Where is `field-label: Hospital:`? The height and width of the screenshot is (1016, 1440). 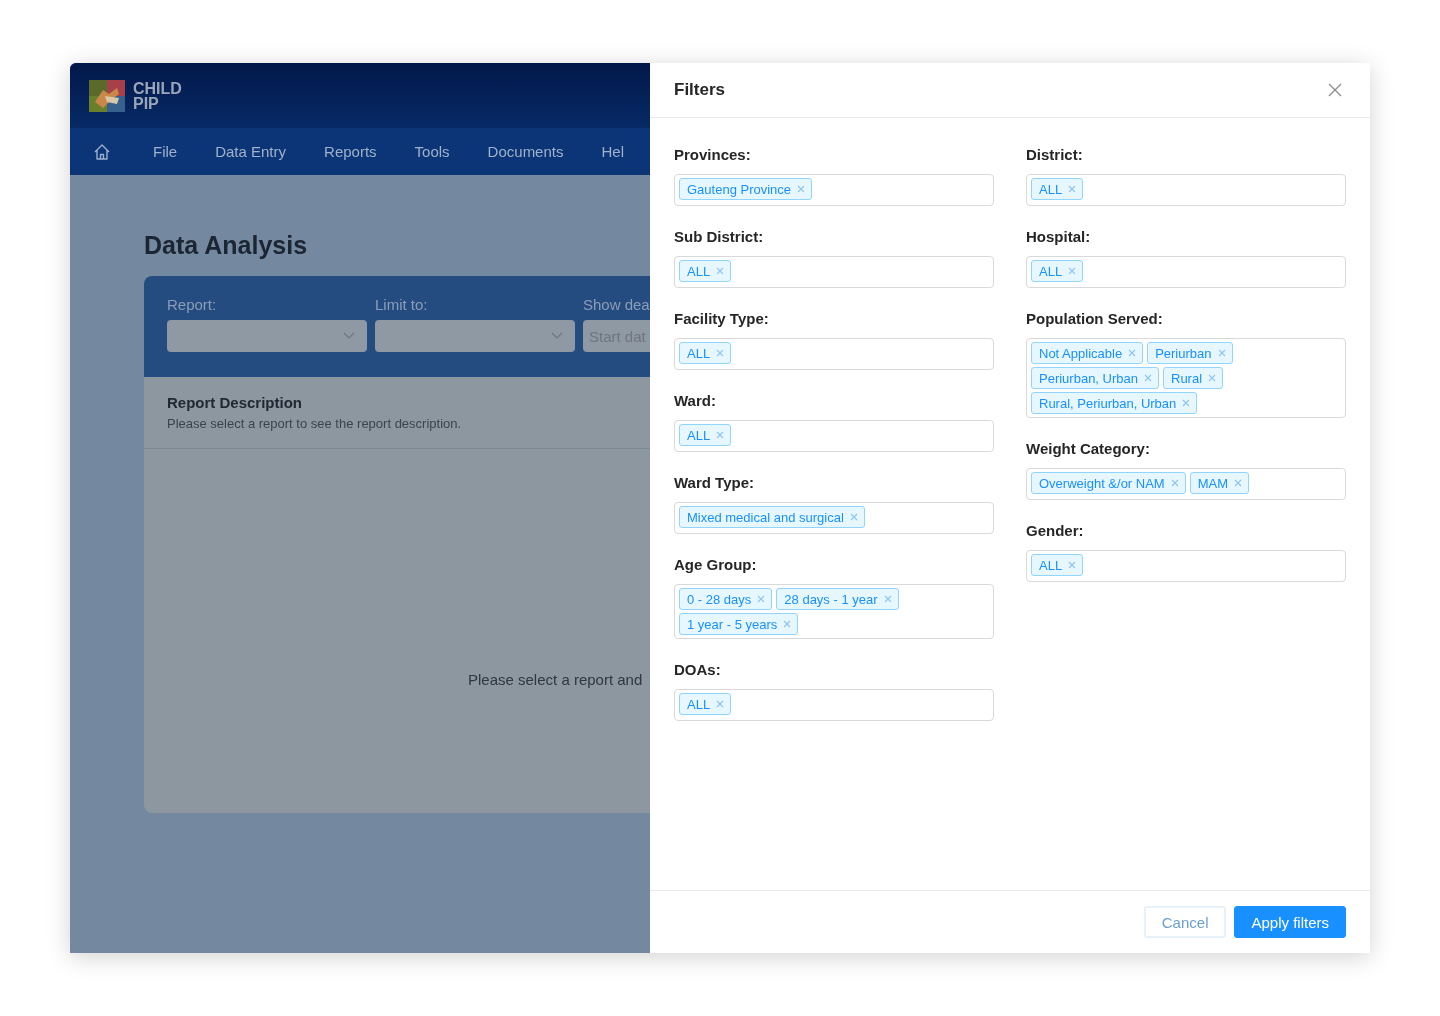
field-label: Hospital: is located at coordinates (1059, 237).